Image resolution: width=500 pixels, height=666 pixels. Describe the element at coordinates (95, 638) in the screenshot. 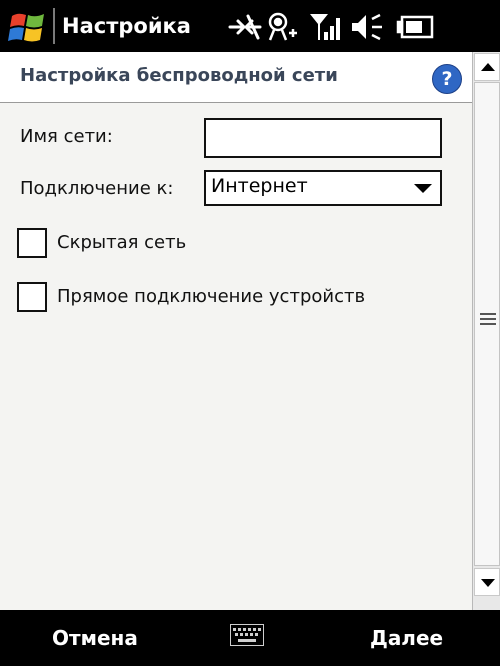

I see `cancel-softkey: Отмена` at that location.